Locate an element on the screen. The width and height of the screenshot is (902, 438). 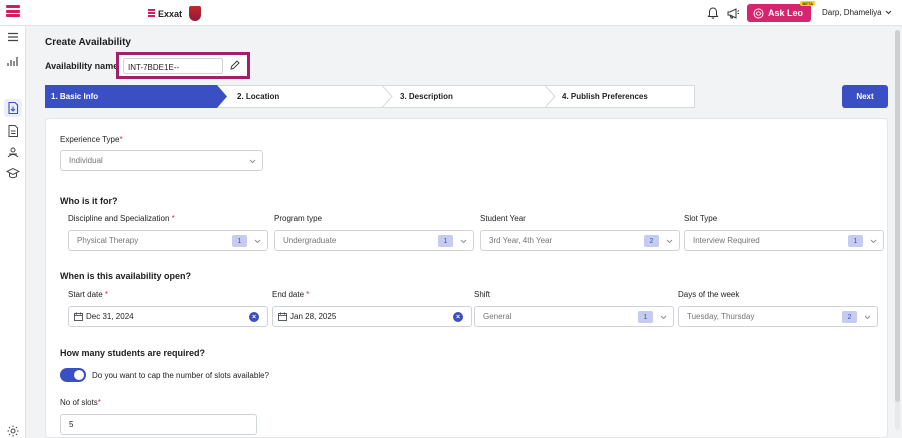
start-date-value: Dec 31, 2024 is located at coordinates (110, 316).